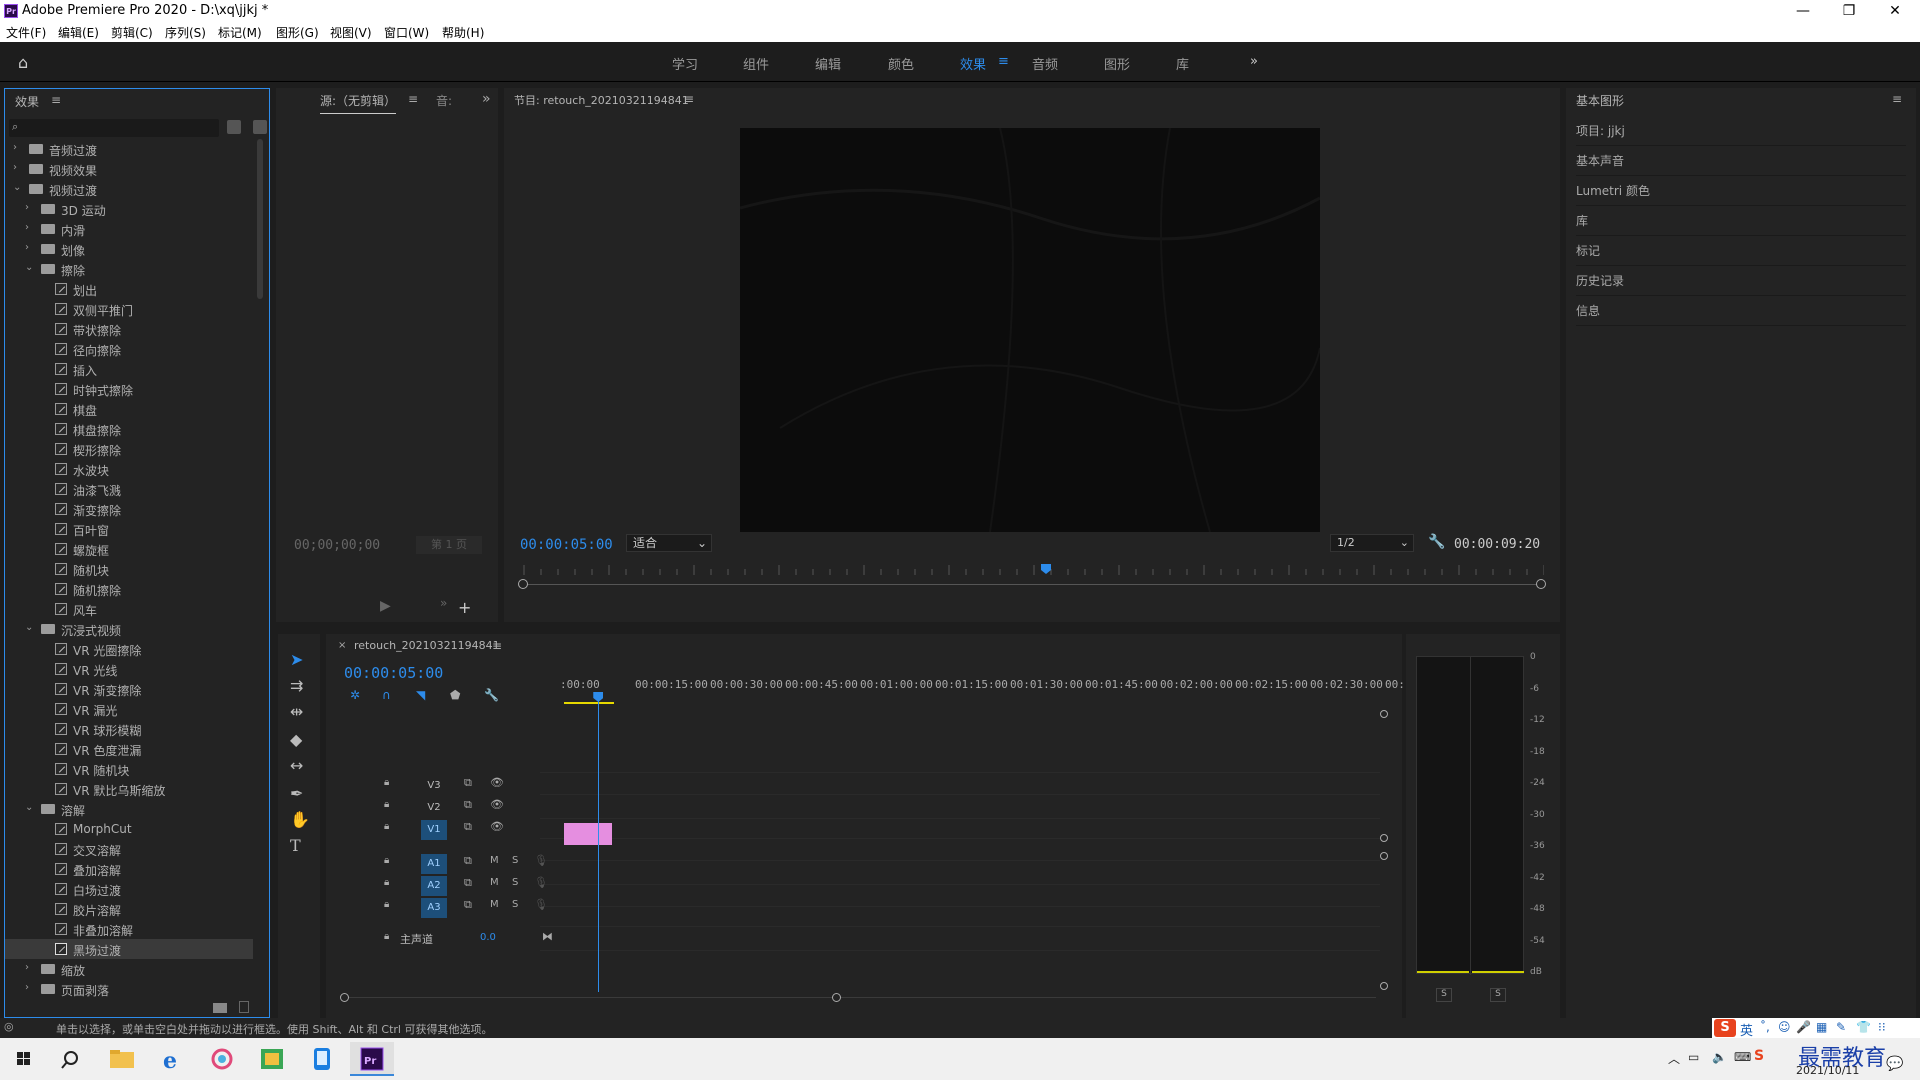 The width and height of the screenshot is (1920, 1080). What do you see at coordinates (234, 127) in the screenshot?
I see `accelerated-effects-icon` at bounding box center [234, 127].